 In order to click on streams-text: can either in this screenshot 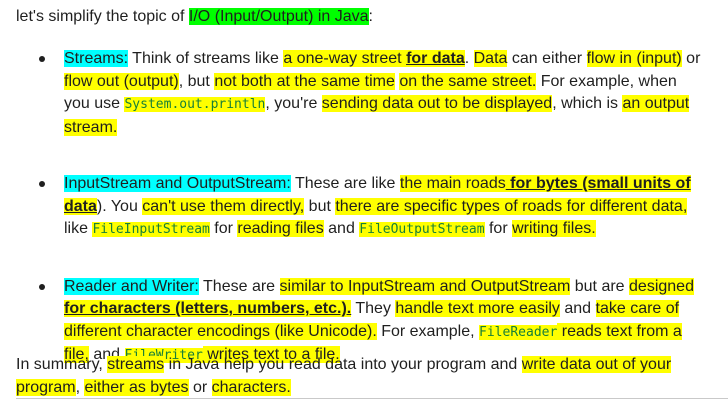, I will do `click(547, 58)`.